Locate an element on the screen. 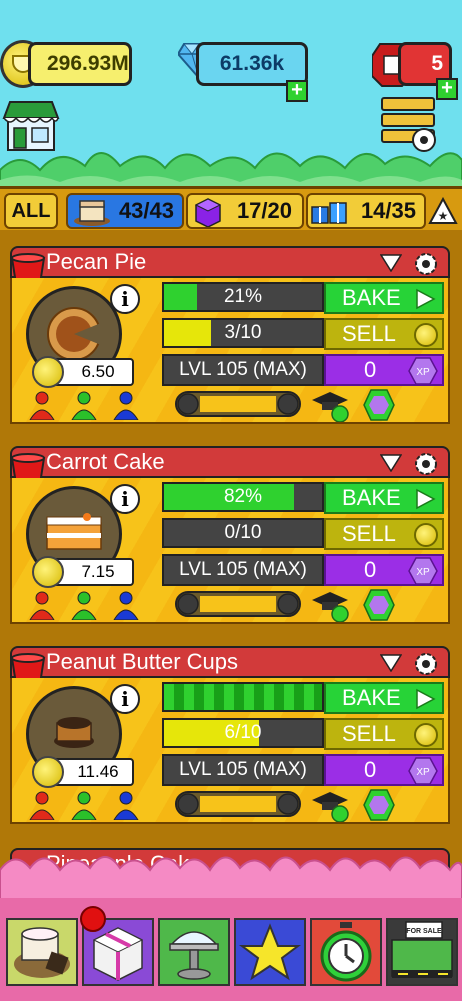 The image size is (462, 1001). stock-bar: 6/10 is located at coordinates (243, 733).